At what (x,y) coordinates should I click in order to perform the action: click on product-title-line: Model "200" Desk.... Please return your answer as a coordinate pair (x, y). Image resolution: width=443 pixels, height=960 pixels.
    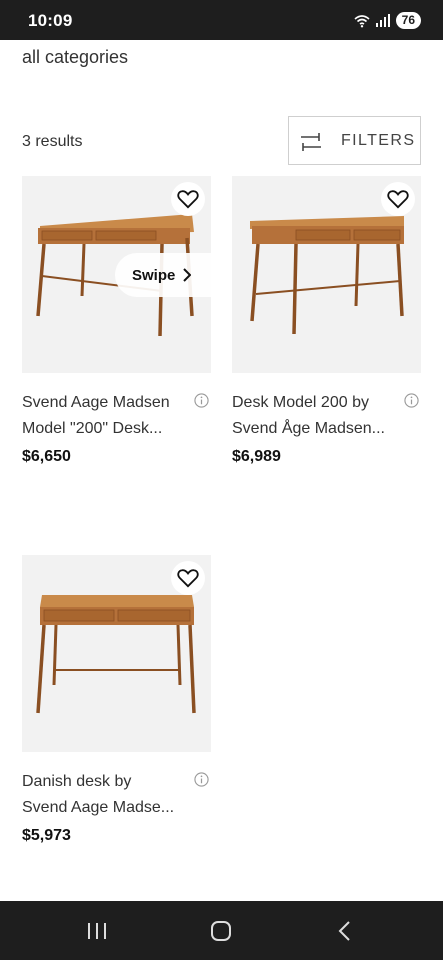
    Looking at the image, I should click on (92, 428).